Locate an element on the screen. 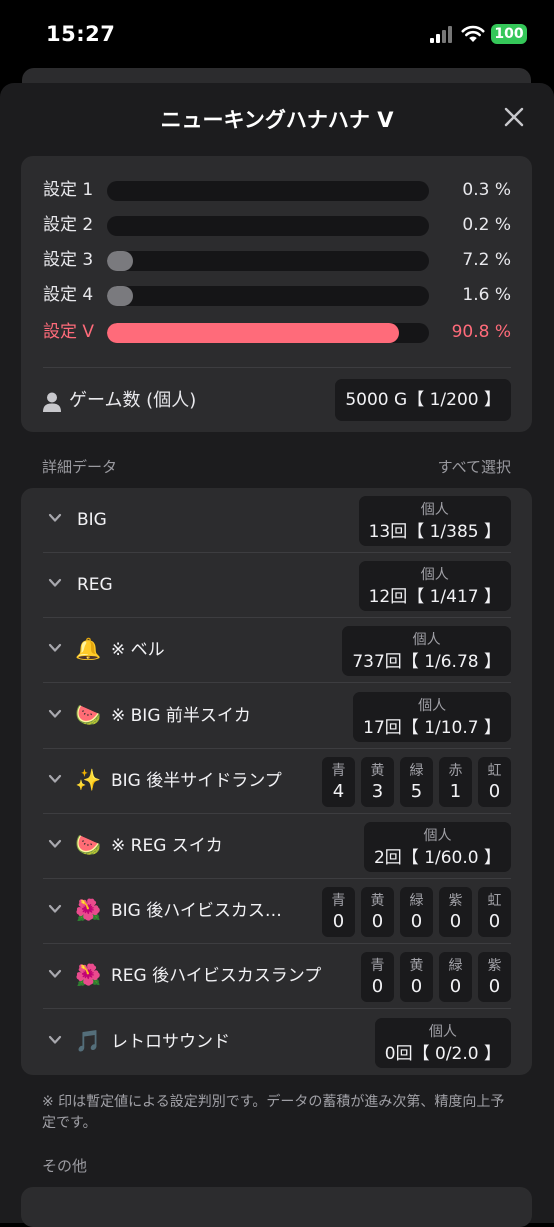 The image size is (554, 1227). detail-value-box: 個人 12回【 1/417 】 is located at coordinates (434, 586).